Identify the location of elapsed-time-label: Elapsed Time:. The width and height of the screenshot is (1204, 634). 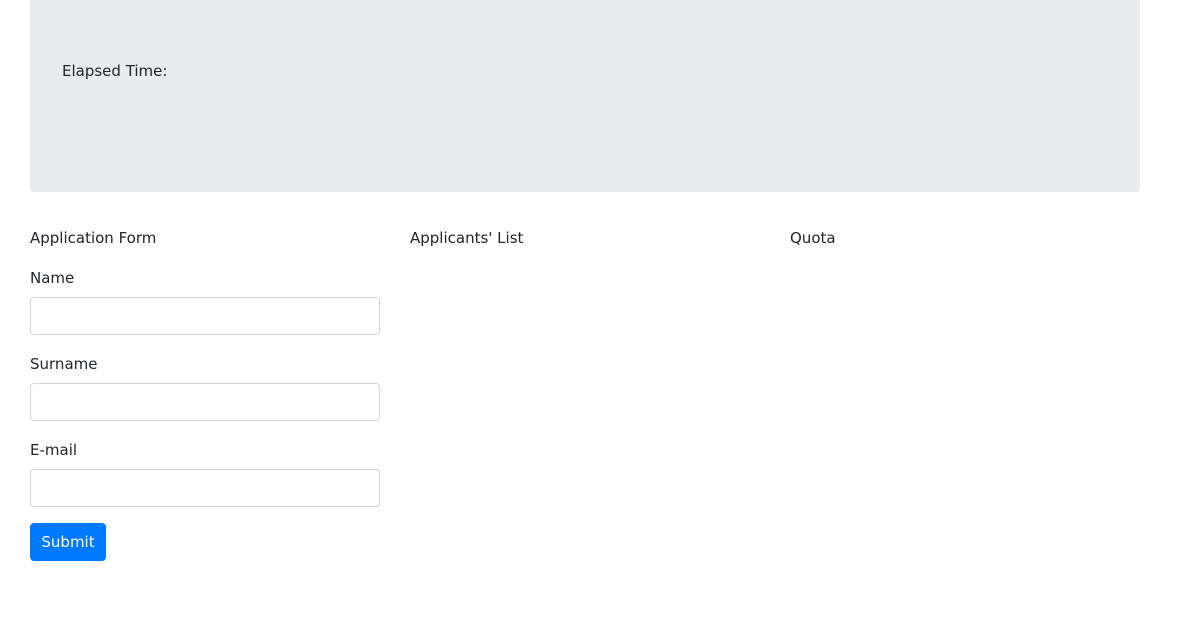
(115, 71).